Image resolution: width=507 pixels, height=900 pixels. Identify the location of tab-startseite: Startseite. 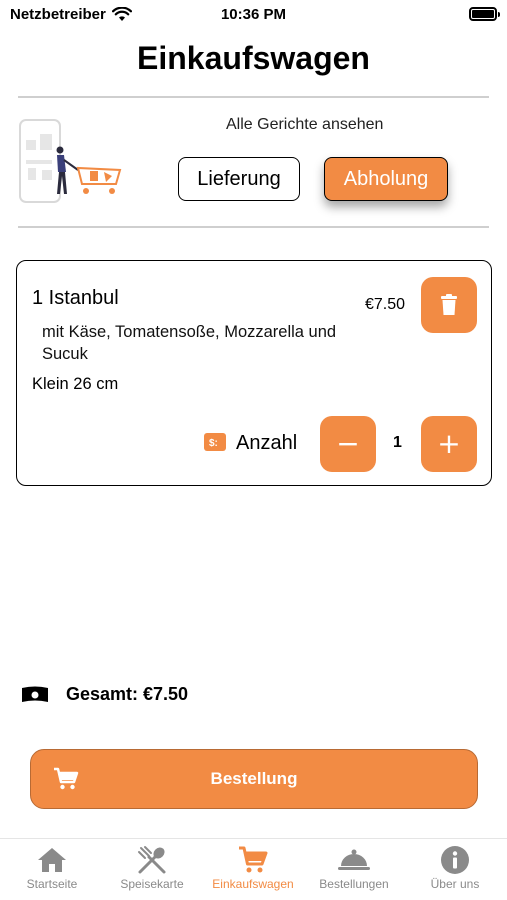
(52, 867).